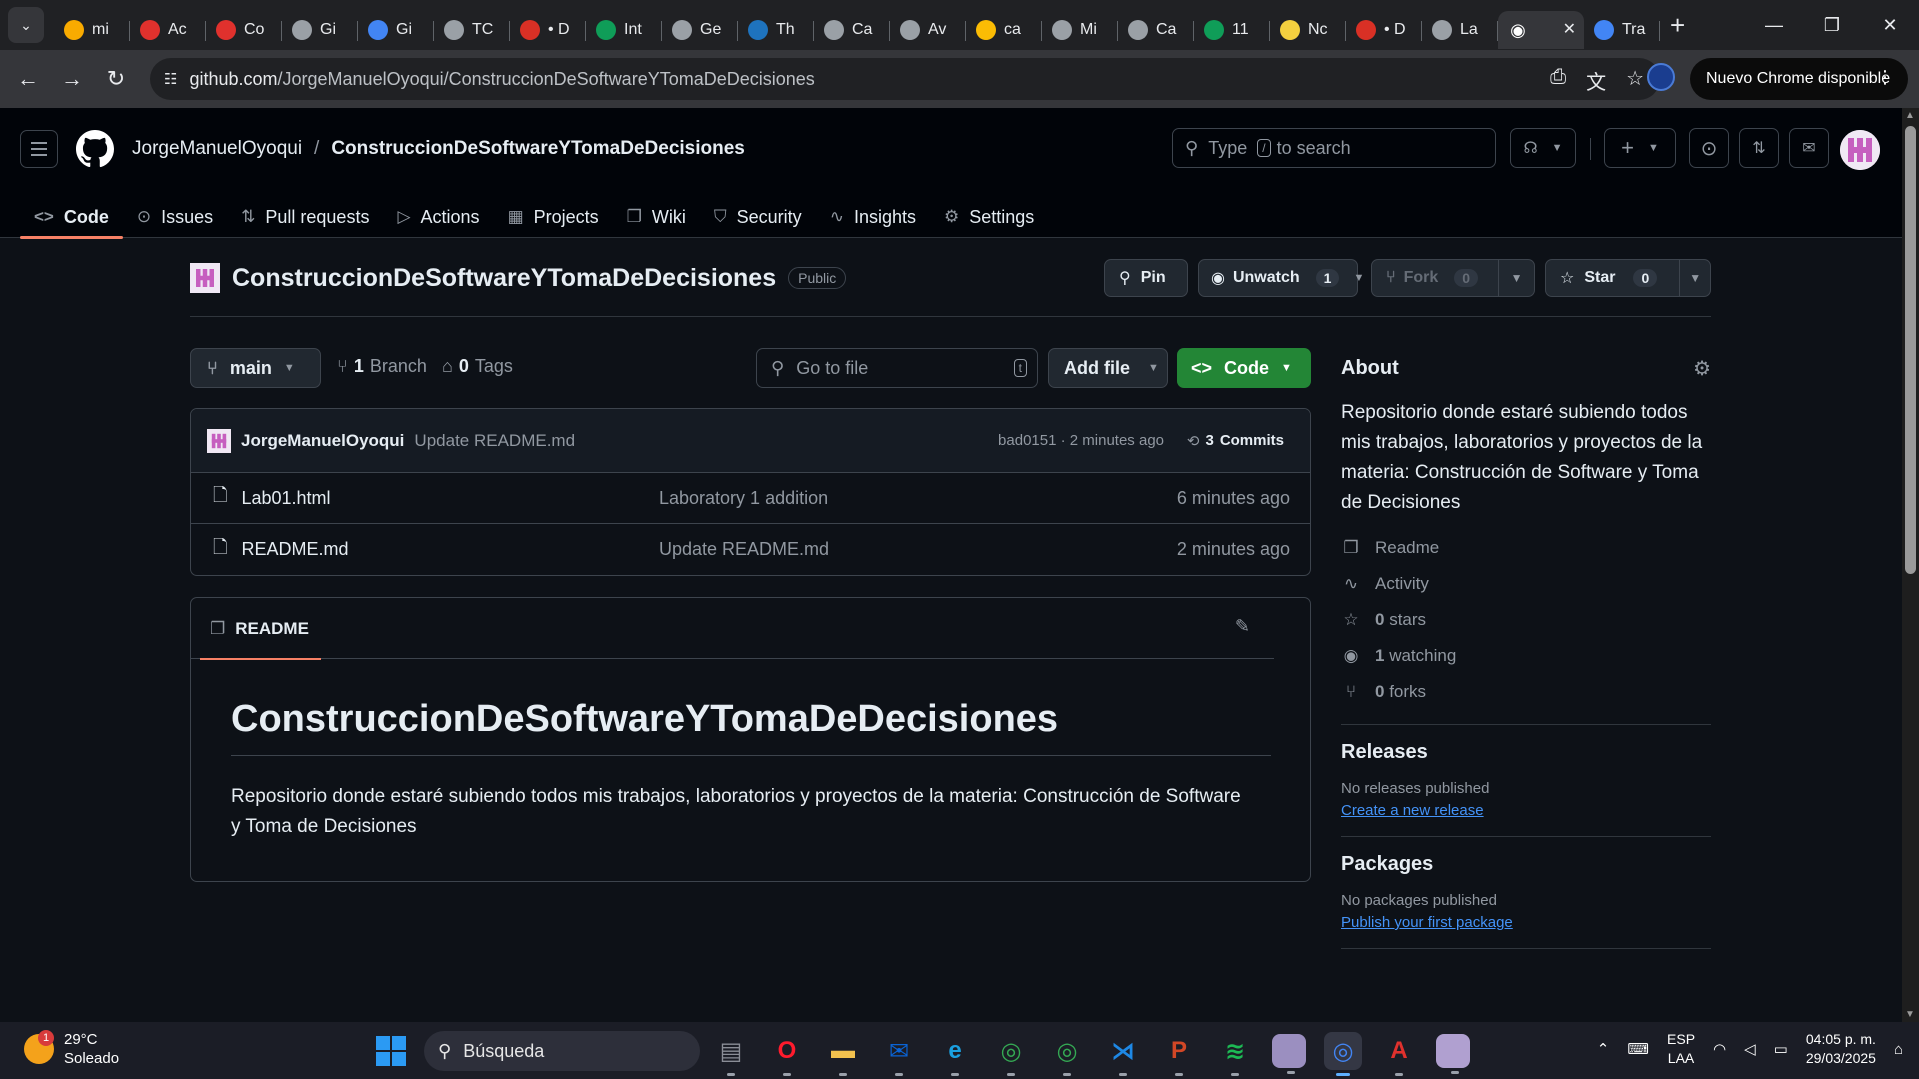 Image resolution: width=1919 pixels, height=1079 pixels. I want to click on branches-link: ⑂ 1 Branch, so click(382, 366).